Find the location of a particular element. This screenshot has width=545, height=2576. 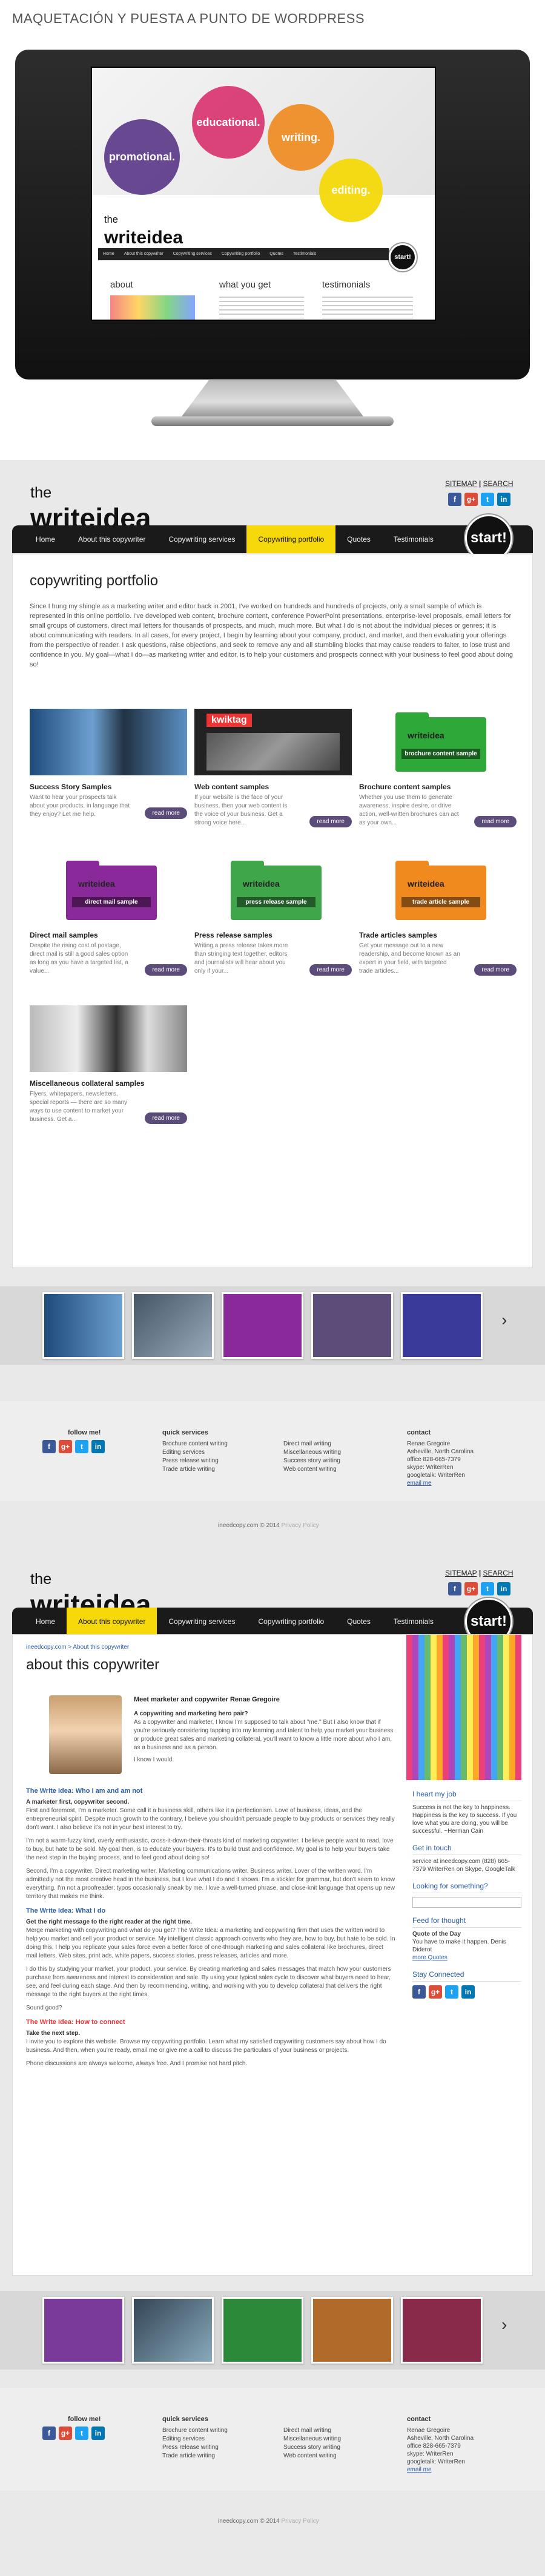

trade-article-thumb: writeidea trade article sample is located at coordinates (438, 890).